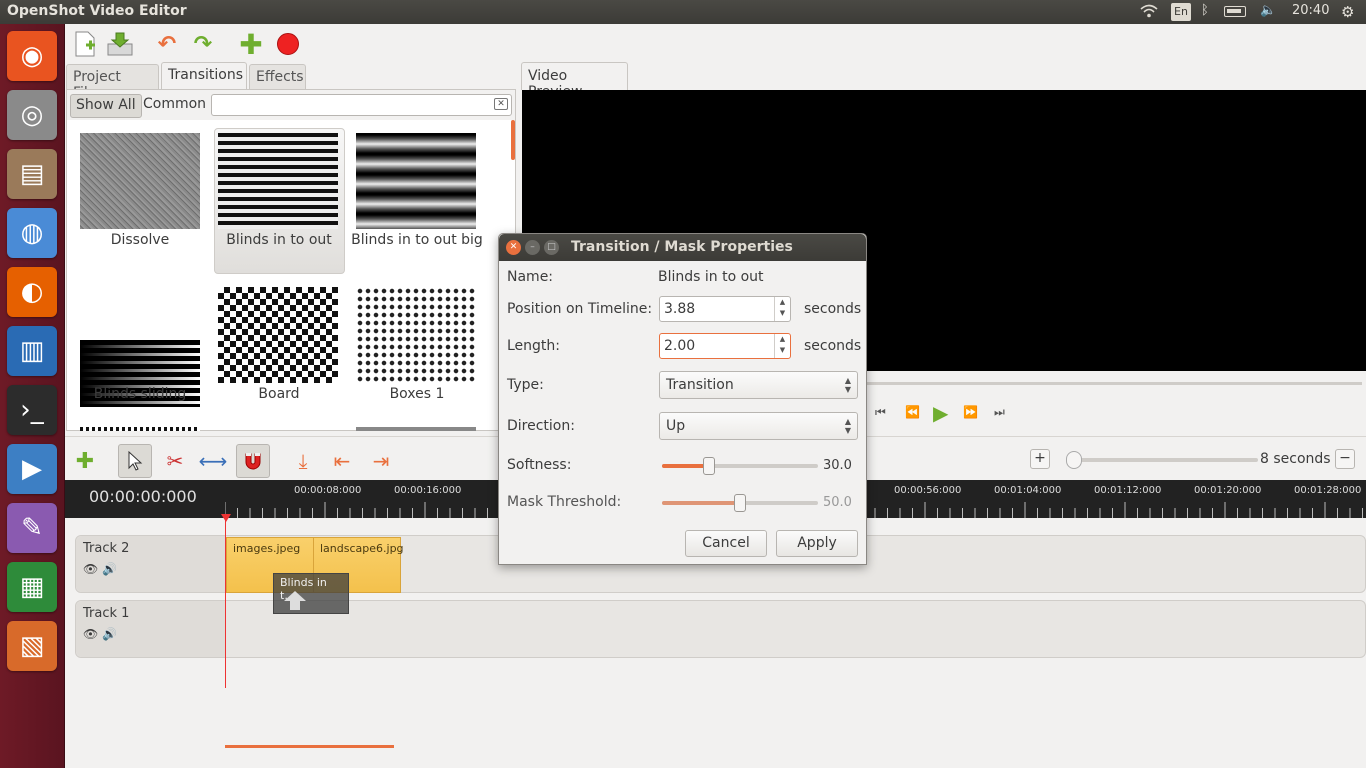  Describe the element at coordinates (417, 394) in the screenshot. I see `label-boxes-1: Boxes 1` at that location.